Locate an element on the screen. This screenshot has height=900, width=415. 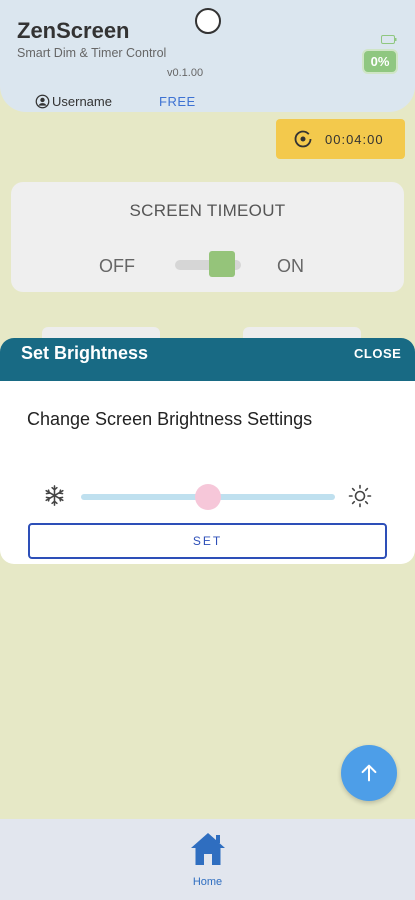
timer-value: 00:04:00 is located at coordinates (354, 139).